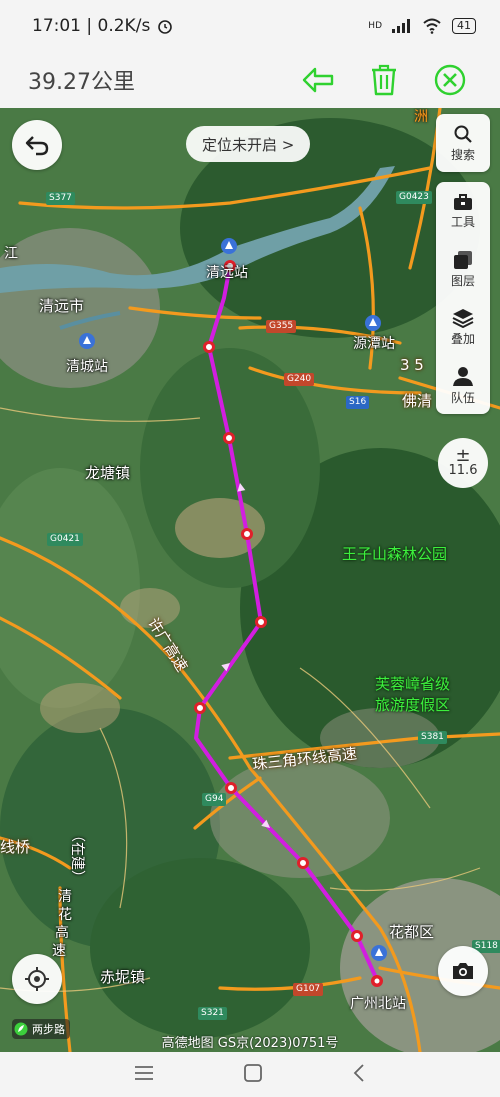 The height and width of the screenshot is (1097, 500). What do you see at coordinates (250, 80) in the screenshot?
I see `app-bar: 39.27公里` at bounding box center [250, 80].